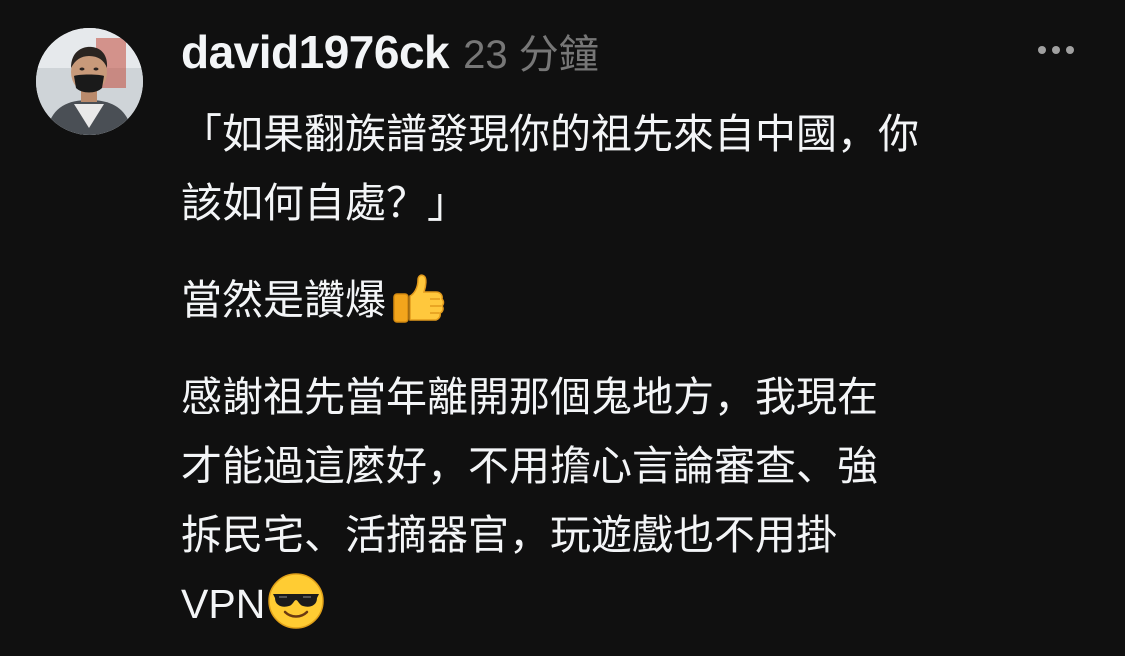  What do you see at coordinates (283, 300) in the screenshot?
I see `post-text-line: 當然是讚爆` at bounding box center [283, 300].